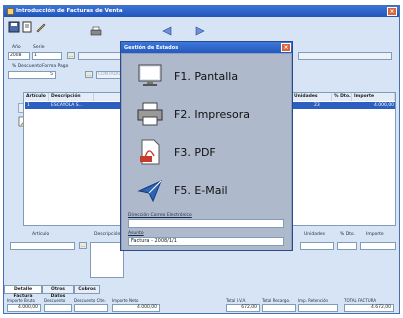 Image resolution: width=403 pixels, height=318 pixels. Describe the element at coordinates (150, 152) in the screenshot. I see `pdf-icon` at that location.